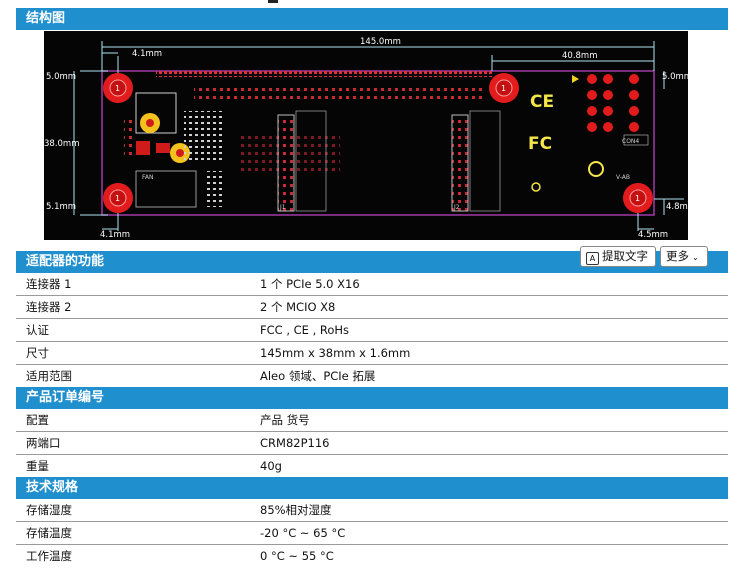  What do you see at coordinates (580, 56) in the screenshot?
I see `svg-text: 40.8mm` at bounding box center [580, 56].